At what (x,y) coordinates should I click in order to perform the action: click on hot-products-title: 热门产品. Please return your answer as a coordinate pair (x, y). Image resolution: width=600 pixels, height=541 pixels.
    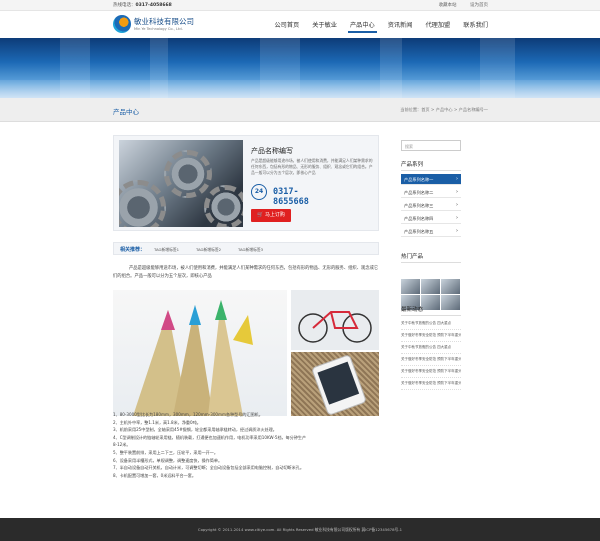
    Looking at the image, I should click on (431, 257).